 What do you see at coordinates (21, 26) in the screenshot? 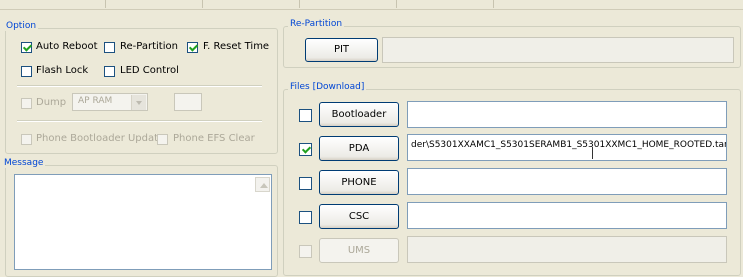
I see `option-group-title: Option` at bounding box center [21, 26].